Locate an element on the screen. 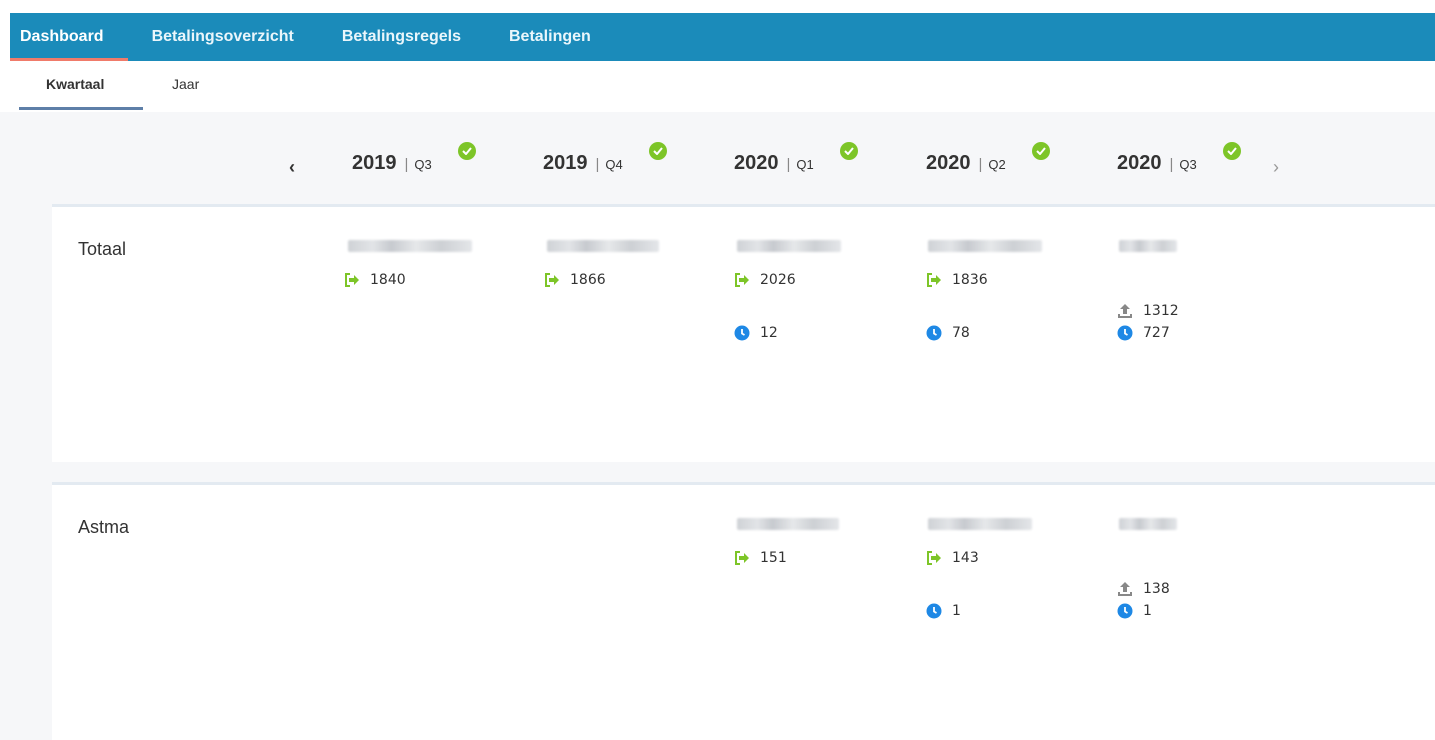  next-quarters-button: › is located at coordinates (1276, 167).